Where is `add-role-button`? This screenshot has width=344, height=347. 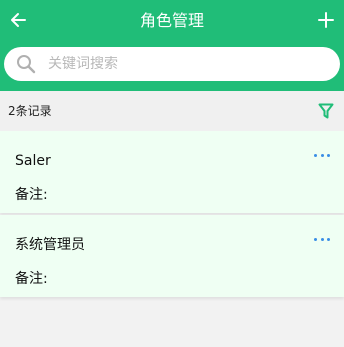 add-role-button is located at coordinates (326, 20).